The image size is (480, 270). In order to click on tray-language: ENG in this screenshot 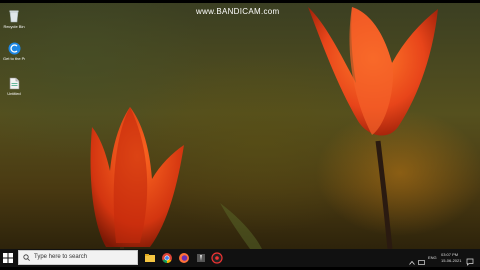, I will do `click(432, 257)`.